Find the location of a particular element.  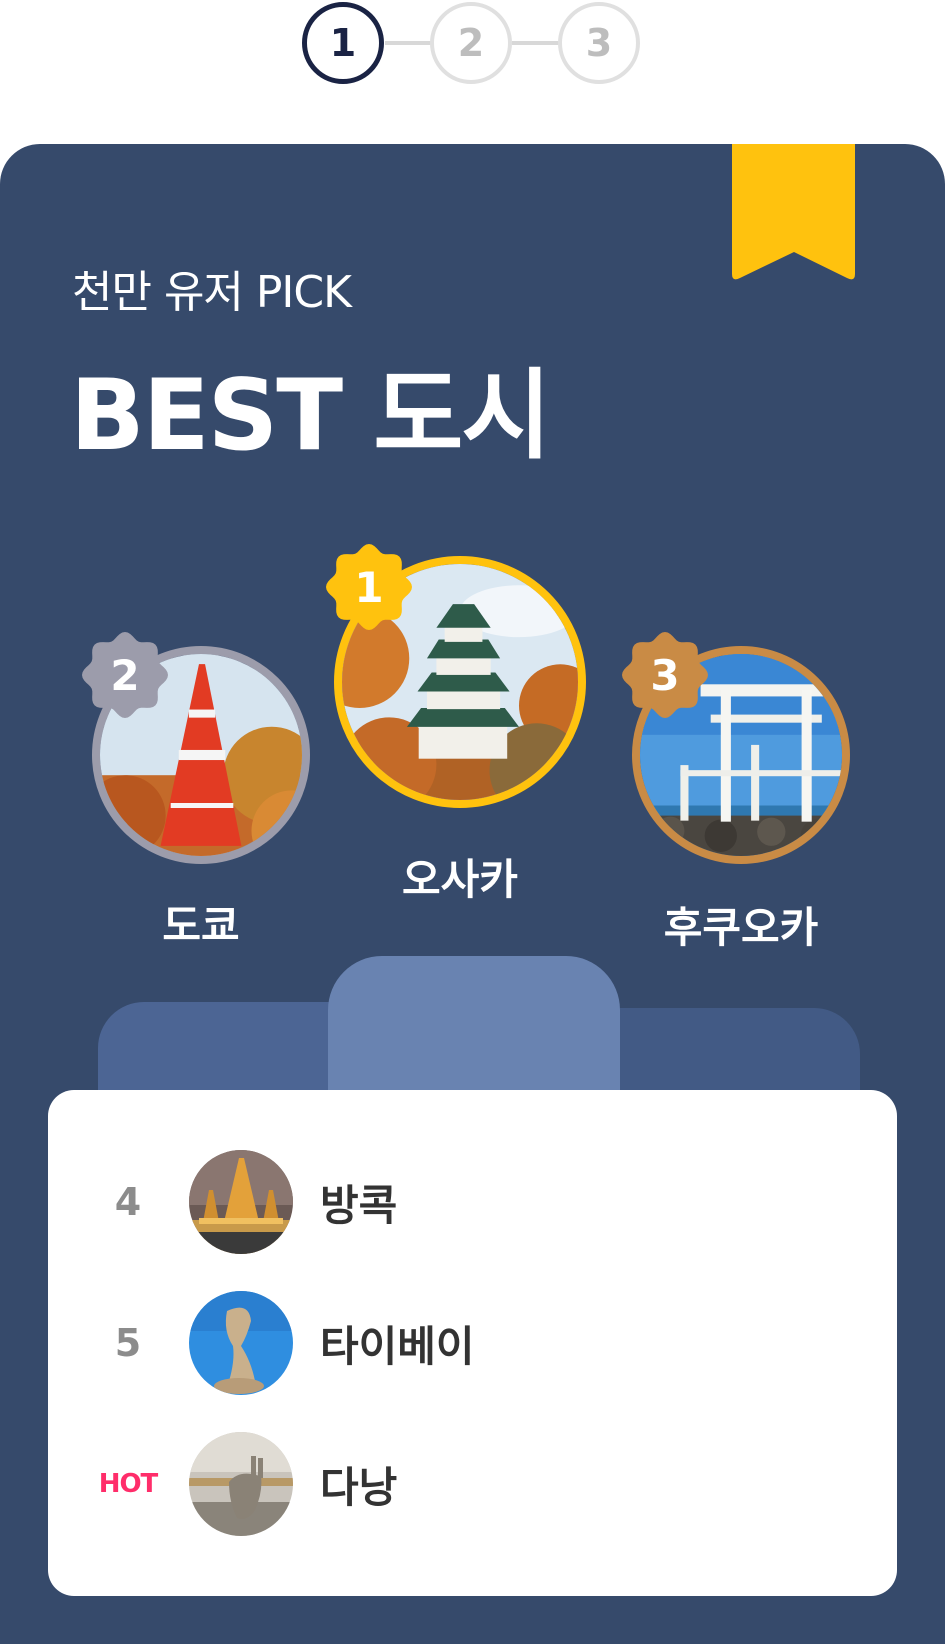

city-name-osaka: 오사카 is located at coordinates (460, 879).